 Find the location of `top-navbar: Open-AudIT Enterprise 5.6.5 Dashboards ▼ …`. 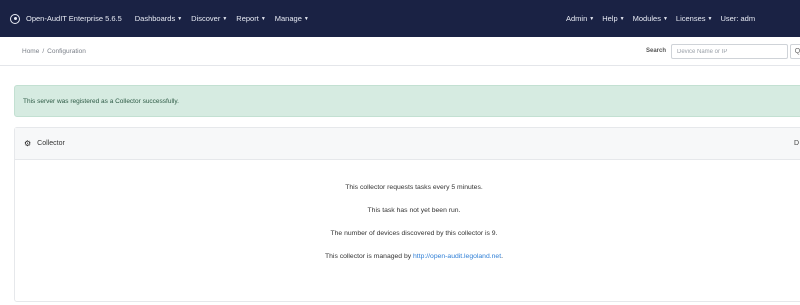

top-navbar: Open-AudIT Enterprise 5.6.5 Dashboards ▼ … is located at coordinates (400, 18).